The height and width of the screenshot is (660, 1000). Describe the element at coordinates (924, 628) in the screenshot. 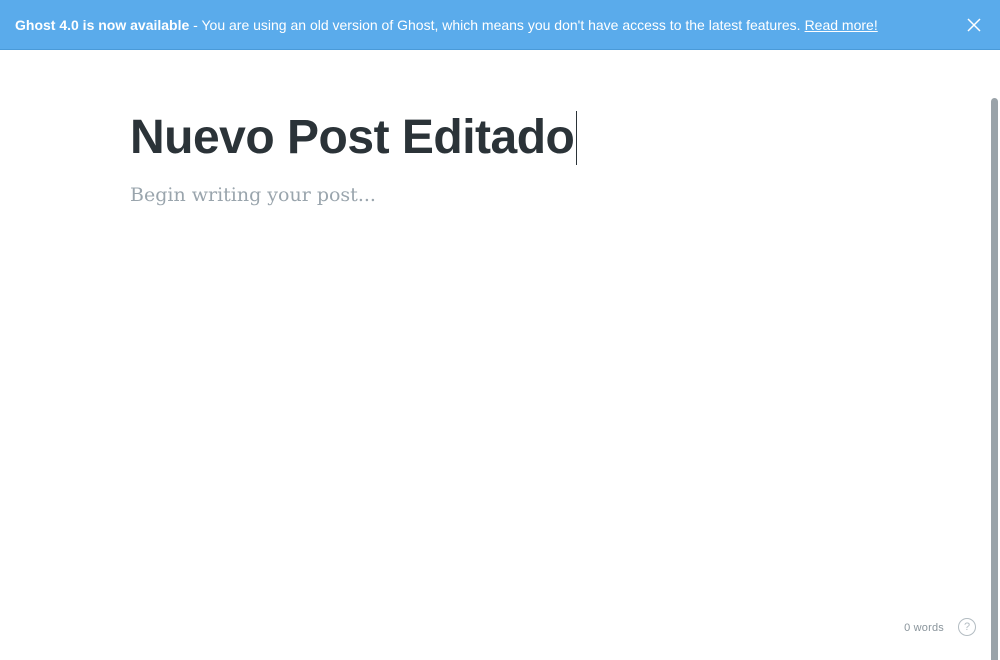

I see `word-count: 0 words` at that location.